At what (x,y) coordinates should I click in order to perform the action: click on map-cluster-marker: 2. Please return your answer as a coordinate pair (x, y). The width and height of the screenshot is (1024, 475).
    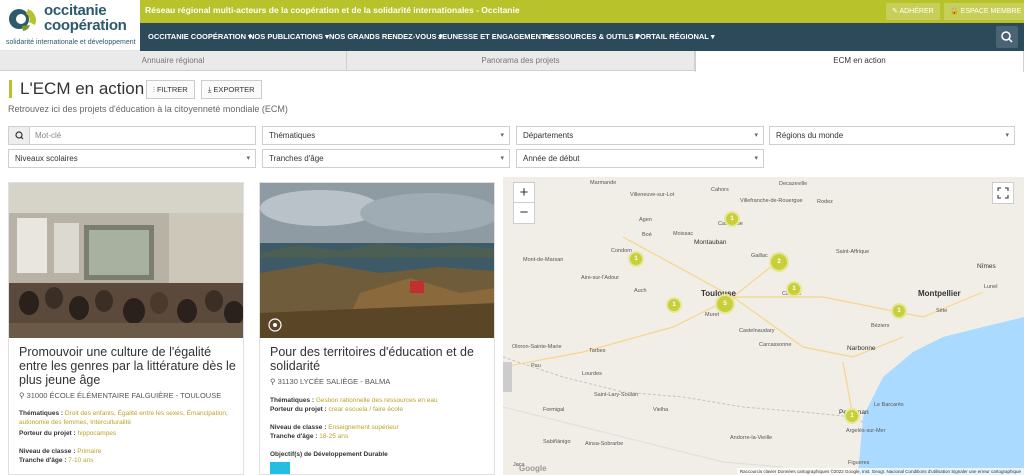
    Looking at the image, I should click on (779, 262).